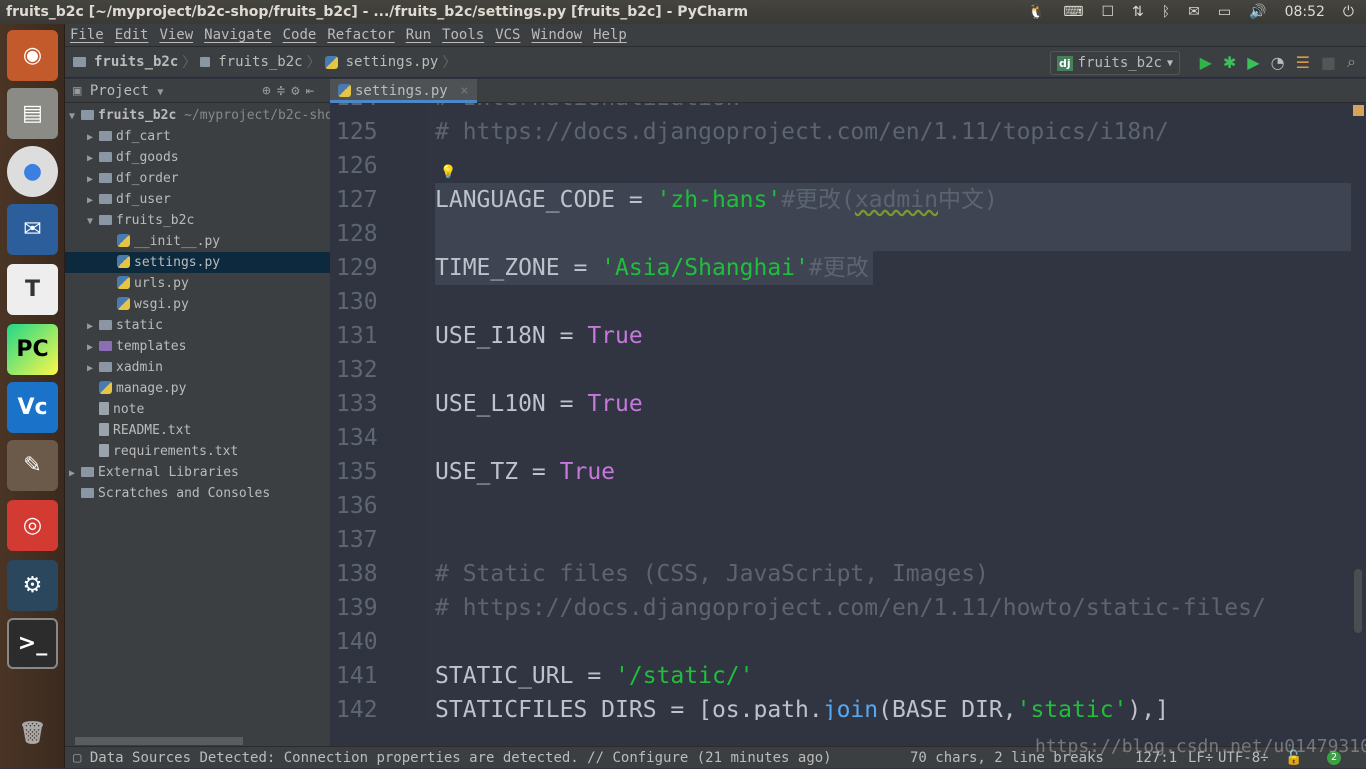  What do you see at coordinates (1224, 12) in the screenshot?
I see `battery-icon: ▭` at bounding box center [1224, 12].